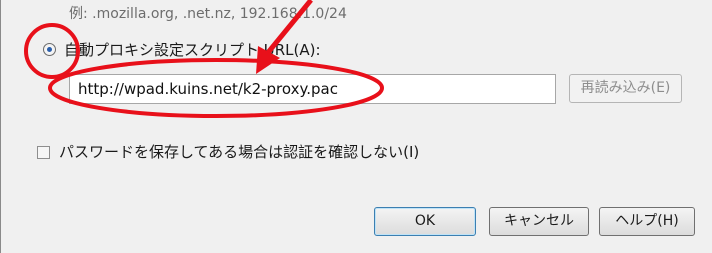  I want to click on pac-url-input: http://wpad.kuins.net/k2-proxy.pac, so click(312, 89).